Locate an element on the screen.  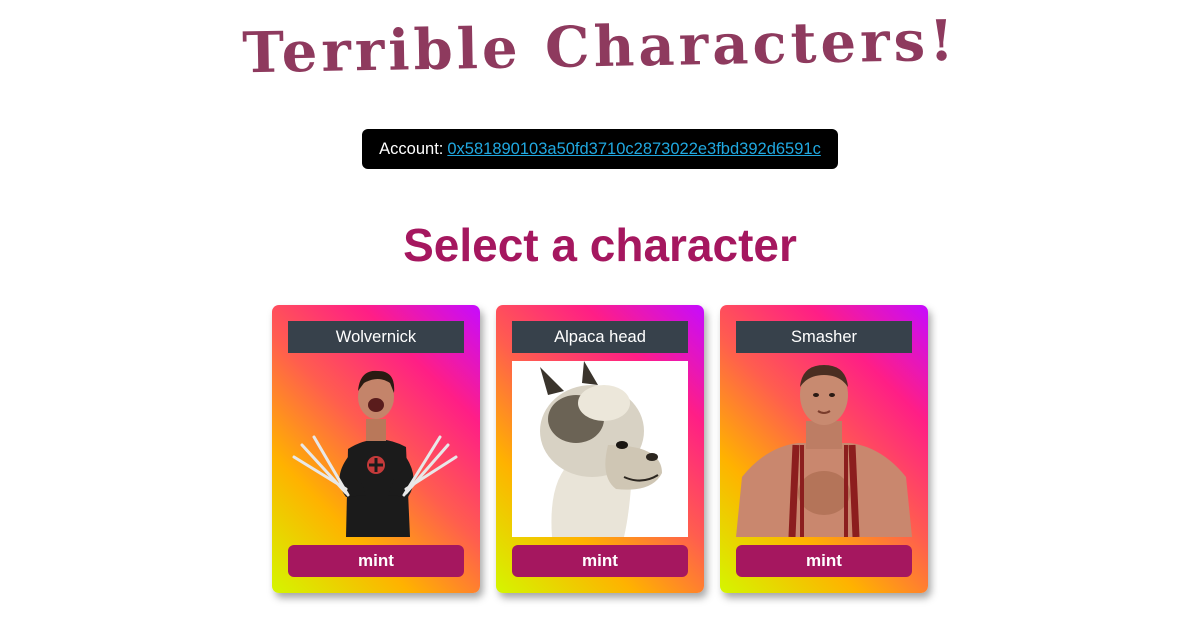
character-image-alpaca-head is located at coordinates (600, 449).